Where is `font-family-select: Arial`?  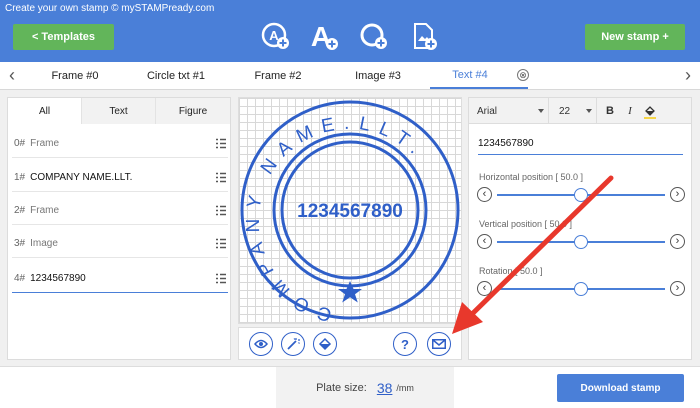 font-family-select: Arial is located at coordinates (511, 111).